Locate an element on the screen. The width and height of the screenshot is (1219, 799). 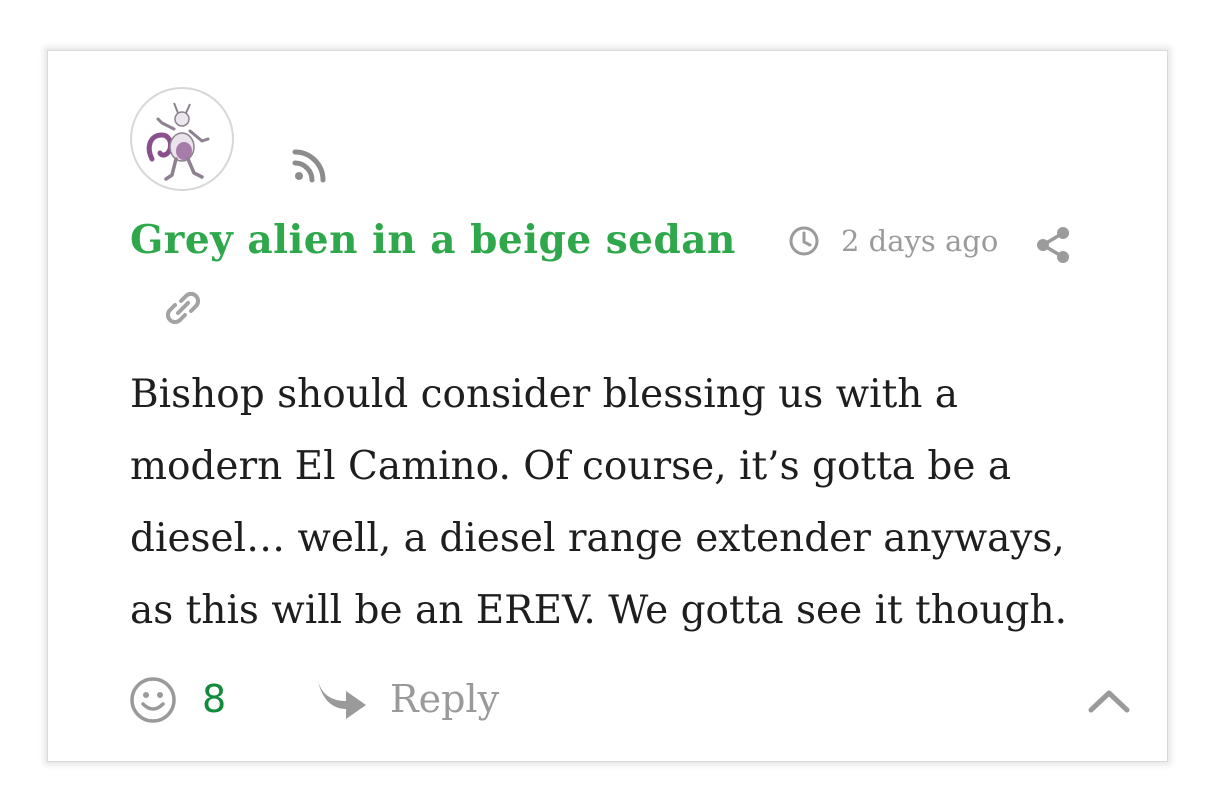
clock-icon is located at coordinates (804, 241).